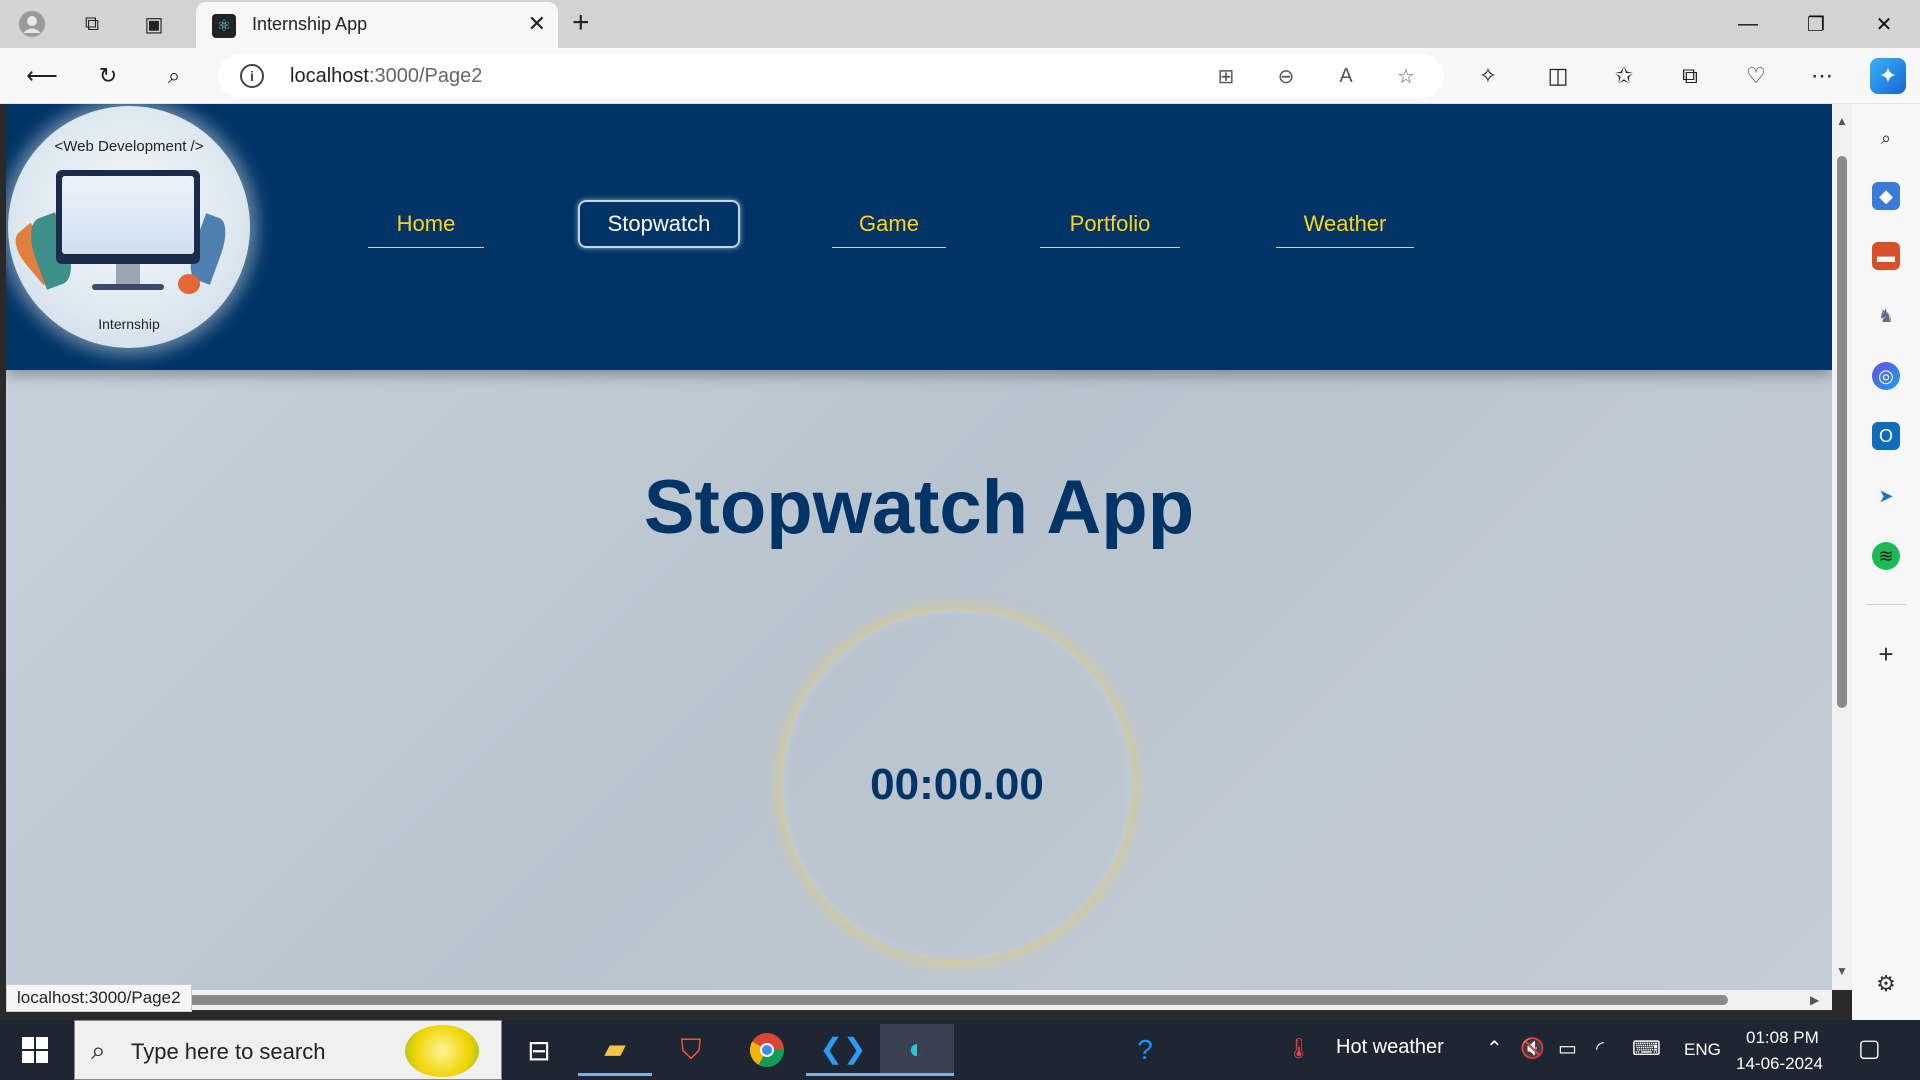  Describe the element at coordinates (889, 224) in the screenshot. I see `nav-game: Game` at that location.